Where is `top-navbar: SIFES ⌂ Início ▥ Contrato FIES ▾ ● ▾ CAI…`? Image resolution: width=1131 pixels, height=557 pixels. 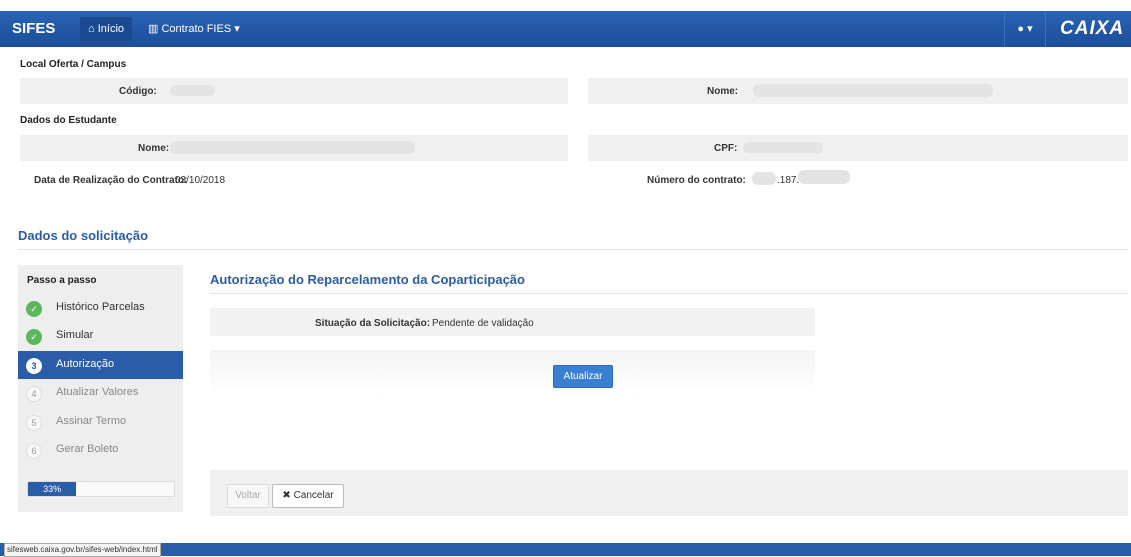 top-navbar: SIFES ⌂ Início ▥ Contrato FIES ▾ ● ▾ CAI… is located at coordinates (565, 29).